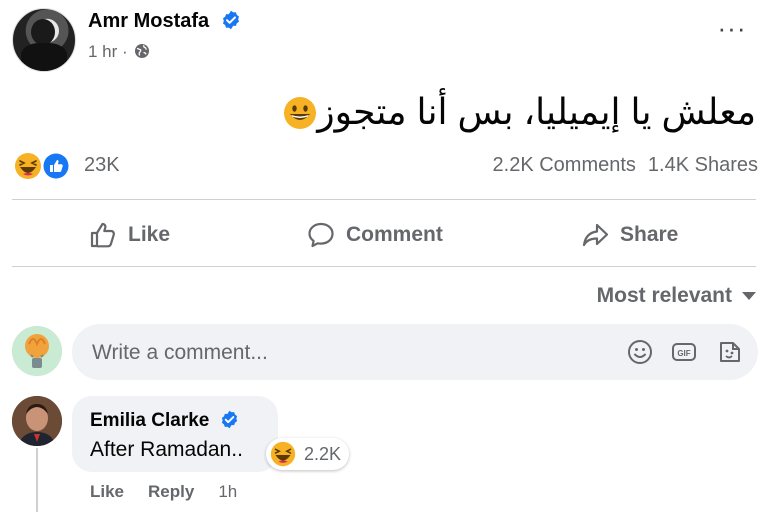  Describe the element at coordinates (321, 235) in the screenshot. I see `comment-bubble-icon` at that location.